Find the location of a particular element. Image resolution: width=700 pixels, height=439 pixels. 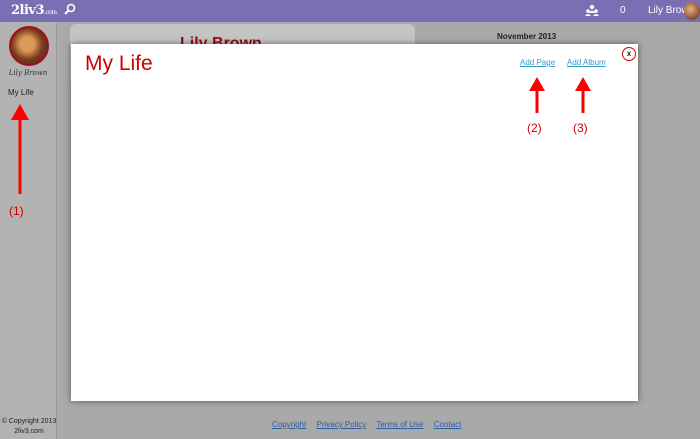

footer-link-copyright: Copyright is located at coordinates (289, 424).